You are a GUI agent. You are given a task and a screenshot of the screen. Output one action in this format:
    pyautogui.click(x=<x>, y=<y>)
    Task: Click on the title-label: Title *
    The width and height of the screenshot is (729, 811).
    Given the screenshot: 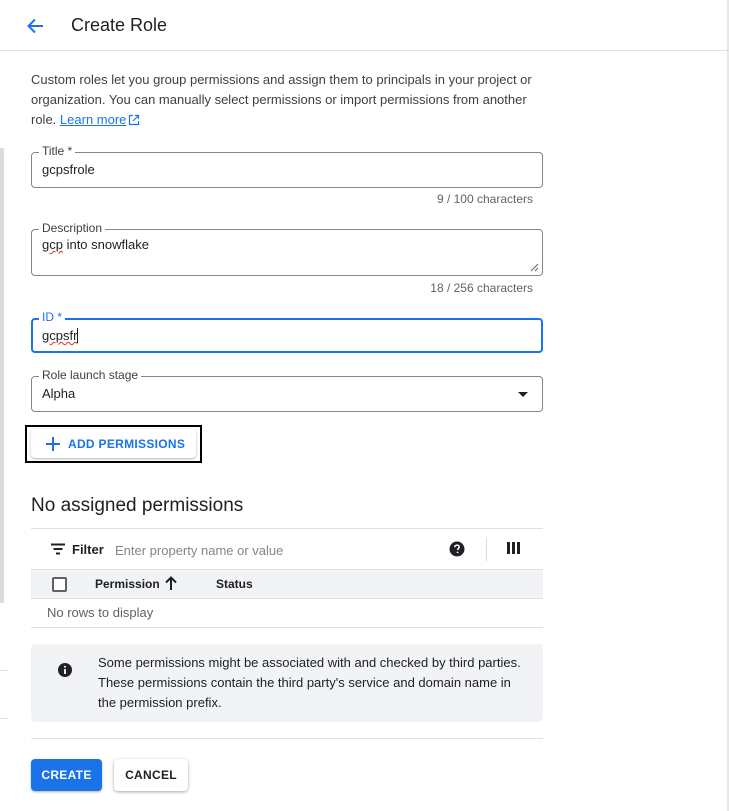 What is the action you would take?
    pyautogui.click(x=57, y=151)
    